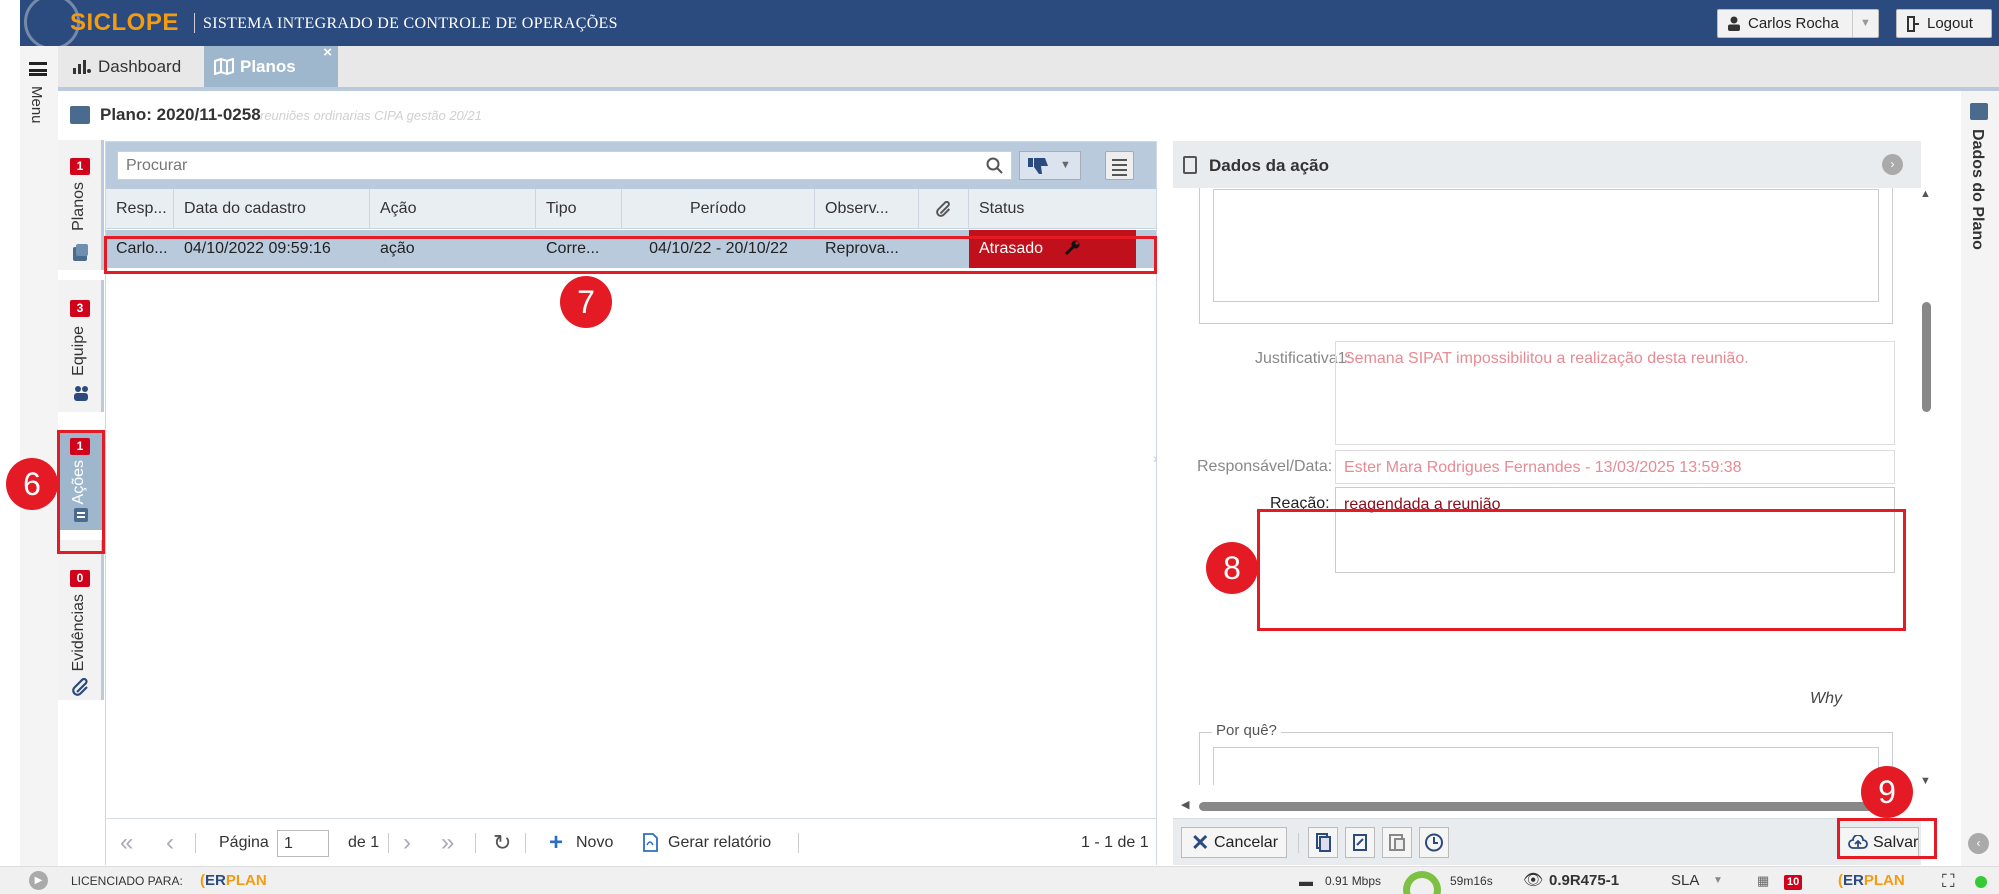 The image size is (1999, 894). What do you see at coordinates (1546, 245) in the screenshot?
I see `top-textarea` at bounding box center [1546, 245].